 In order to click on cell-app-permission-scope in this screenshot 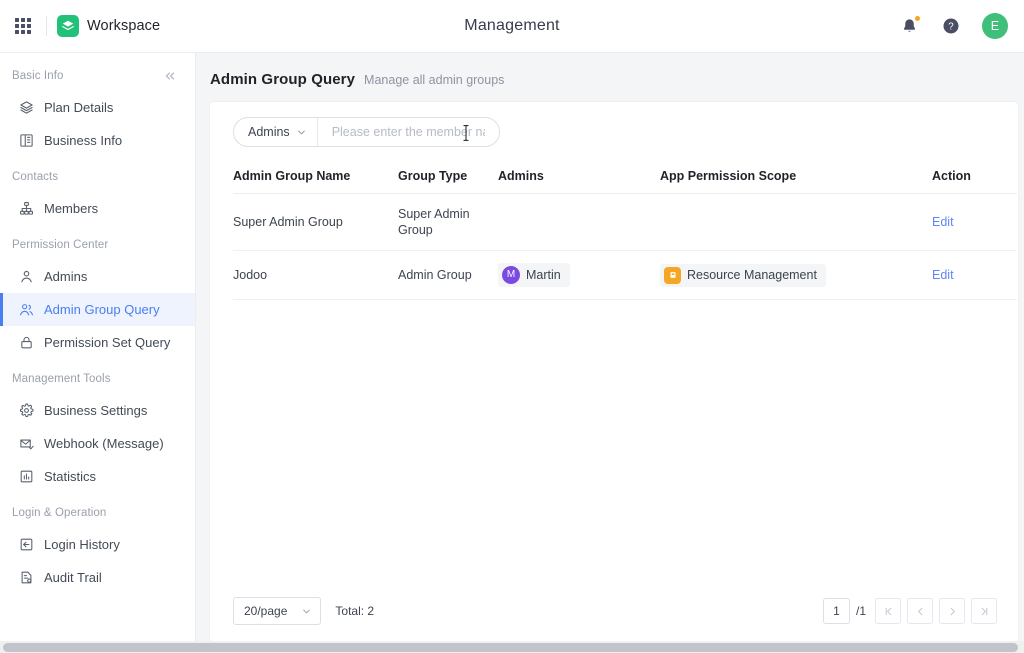, I will do `click(796, 222)`.